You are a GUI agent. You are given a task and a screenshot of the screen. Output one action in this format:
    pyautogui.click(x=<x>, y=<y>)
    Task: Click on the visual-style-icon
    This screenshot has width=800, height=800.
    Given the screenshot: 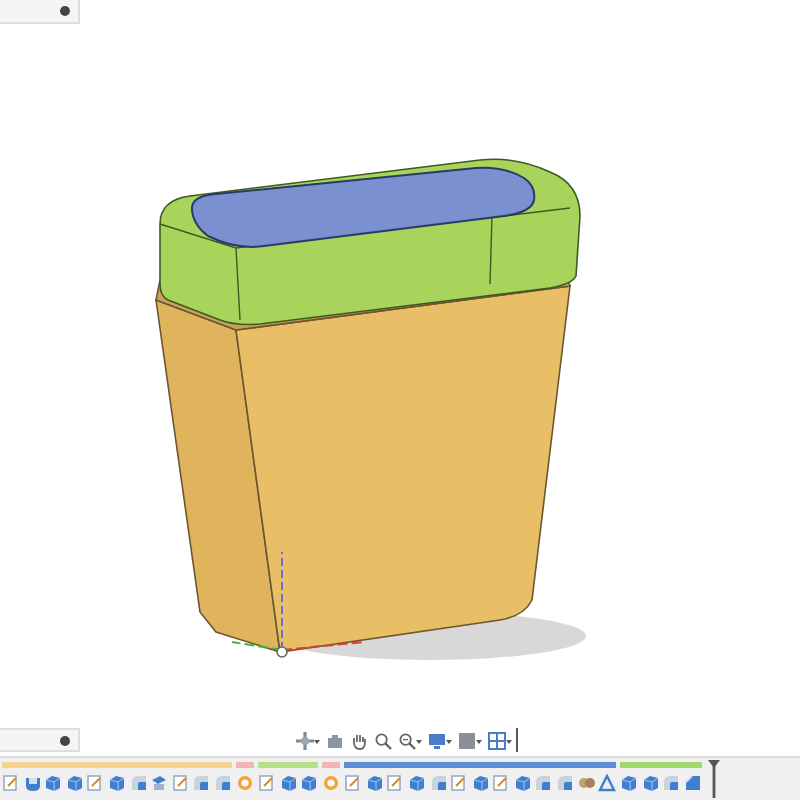 What is the action you would take?
    pyautogui.click(x=470, y=740)
    